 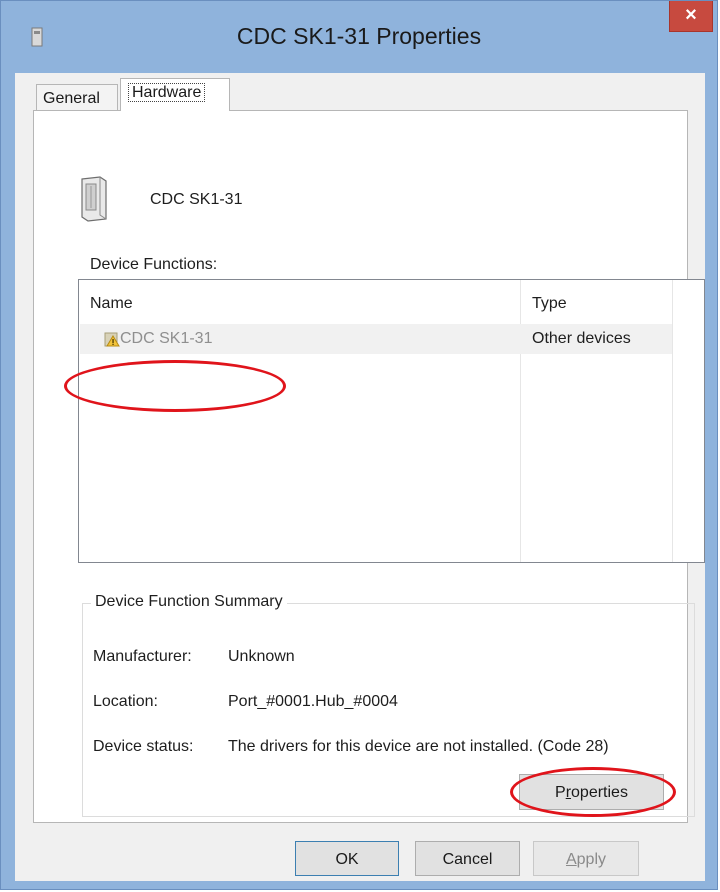 I want to click on location-value: Port_#0001.Hub_#0004, so click(x=313, y=701).